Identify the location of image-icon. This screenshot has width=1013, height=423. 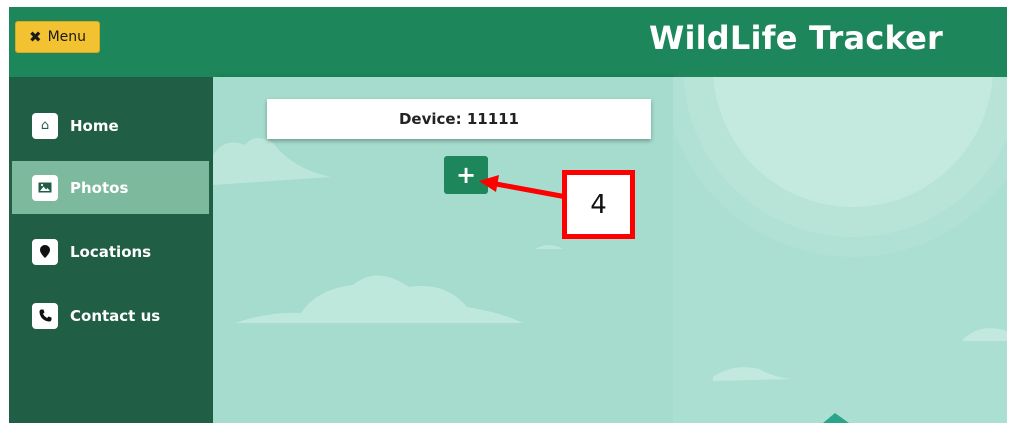
(45, 187).